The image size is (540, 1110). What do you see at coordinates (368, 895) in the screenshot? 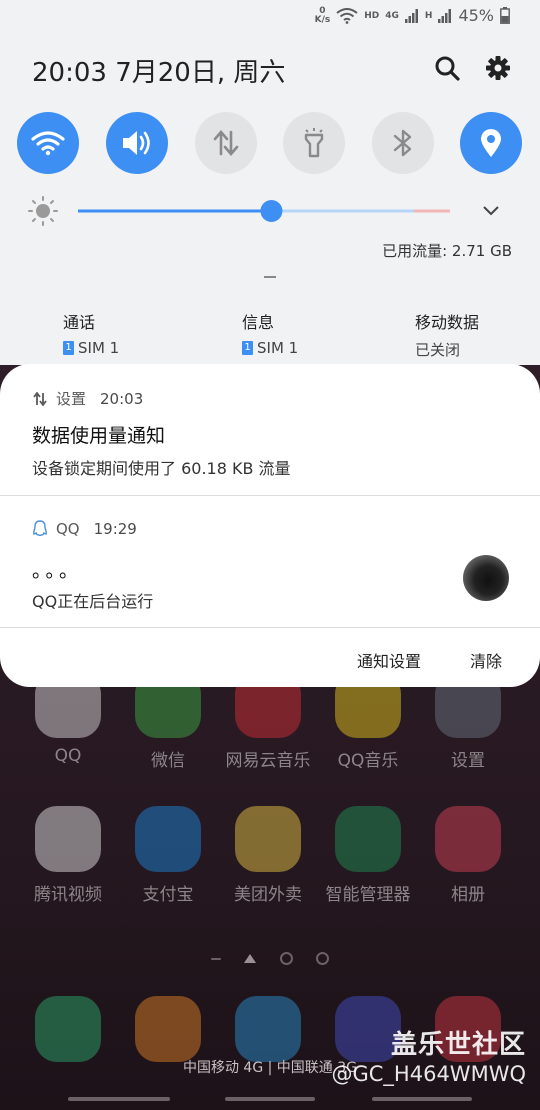
I see `app-label: 智能管理器` at bounding box center [368, 895].